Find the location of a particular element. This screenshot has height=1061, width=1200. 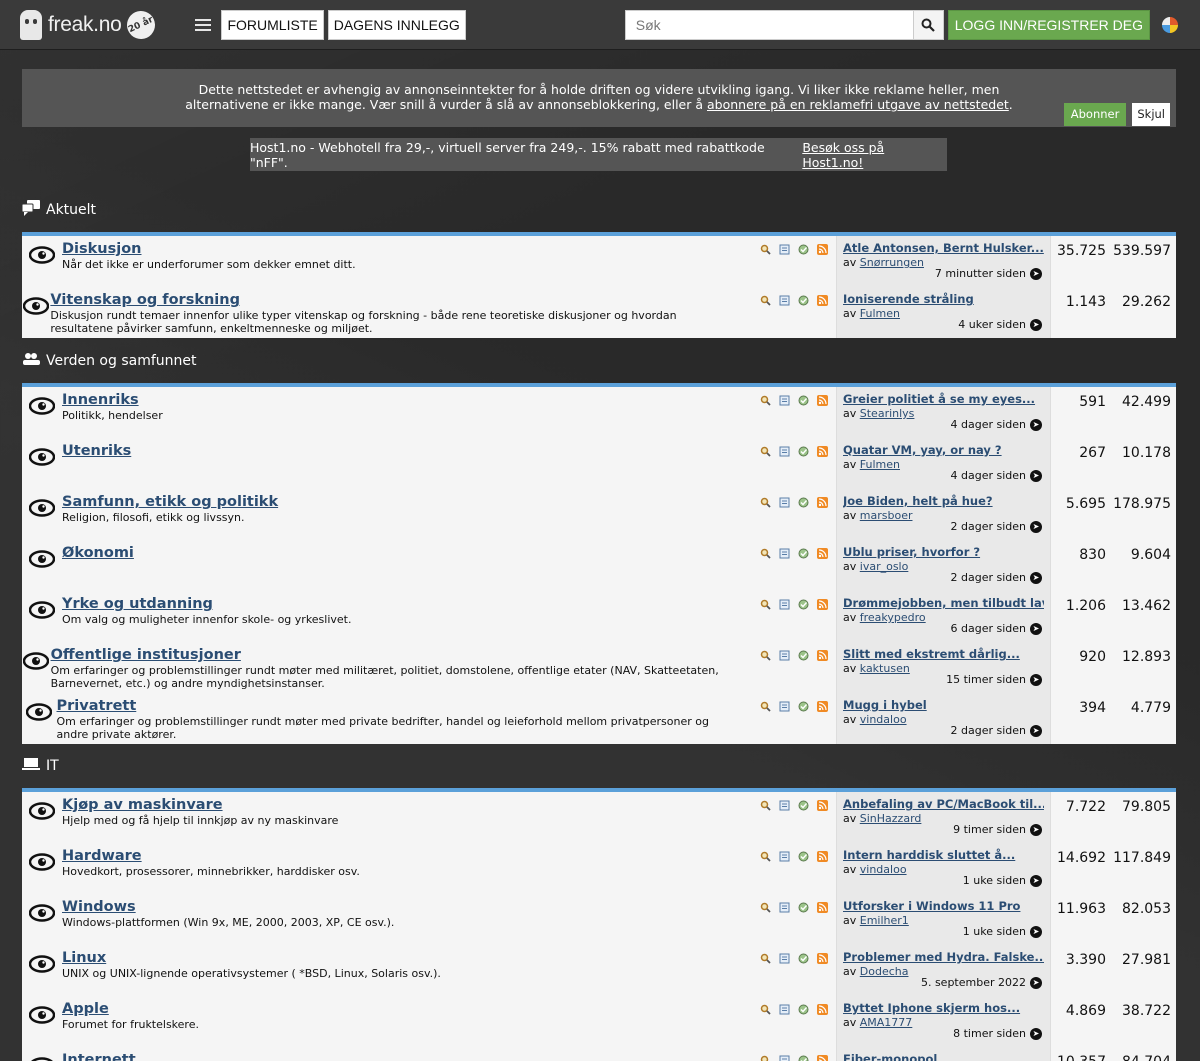

forum-title-link: Innenriks is located at coordinates (100, 400).